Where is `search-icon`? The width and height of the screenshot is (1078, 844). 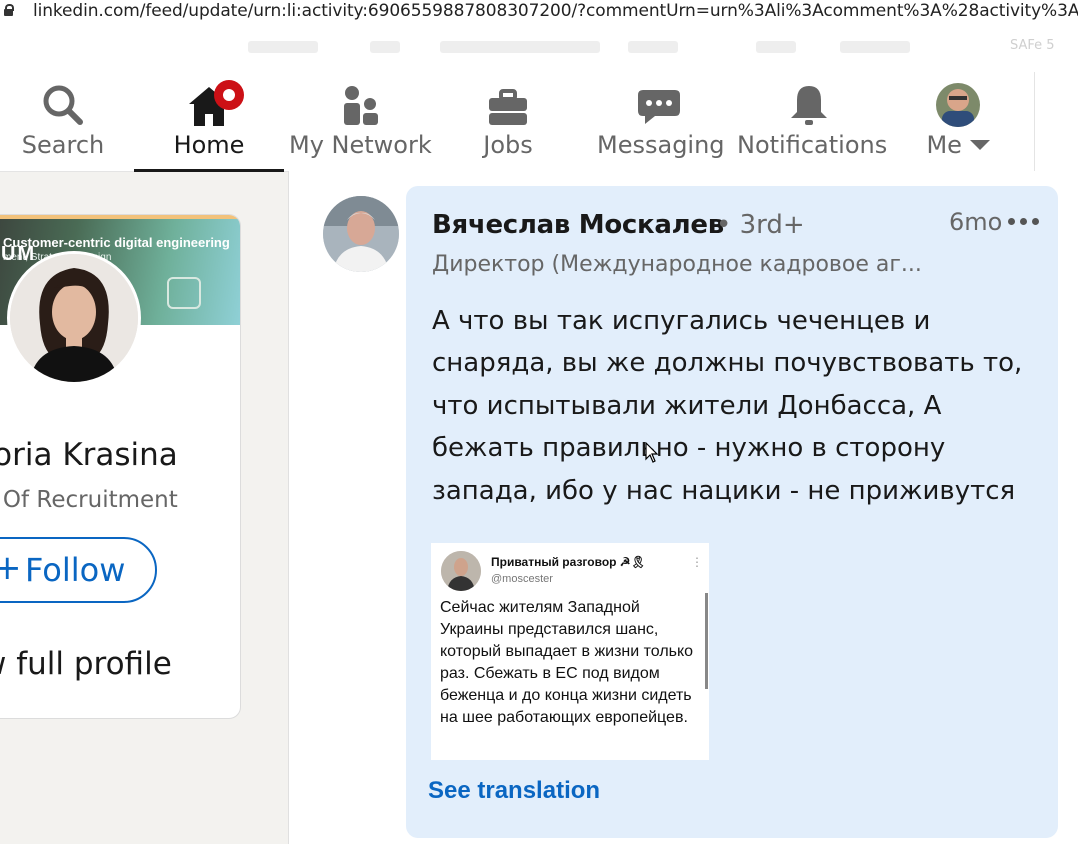
search-icon is located at coordinates (63, 105).